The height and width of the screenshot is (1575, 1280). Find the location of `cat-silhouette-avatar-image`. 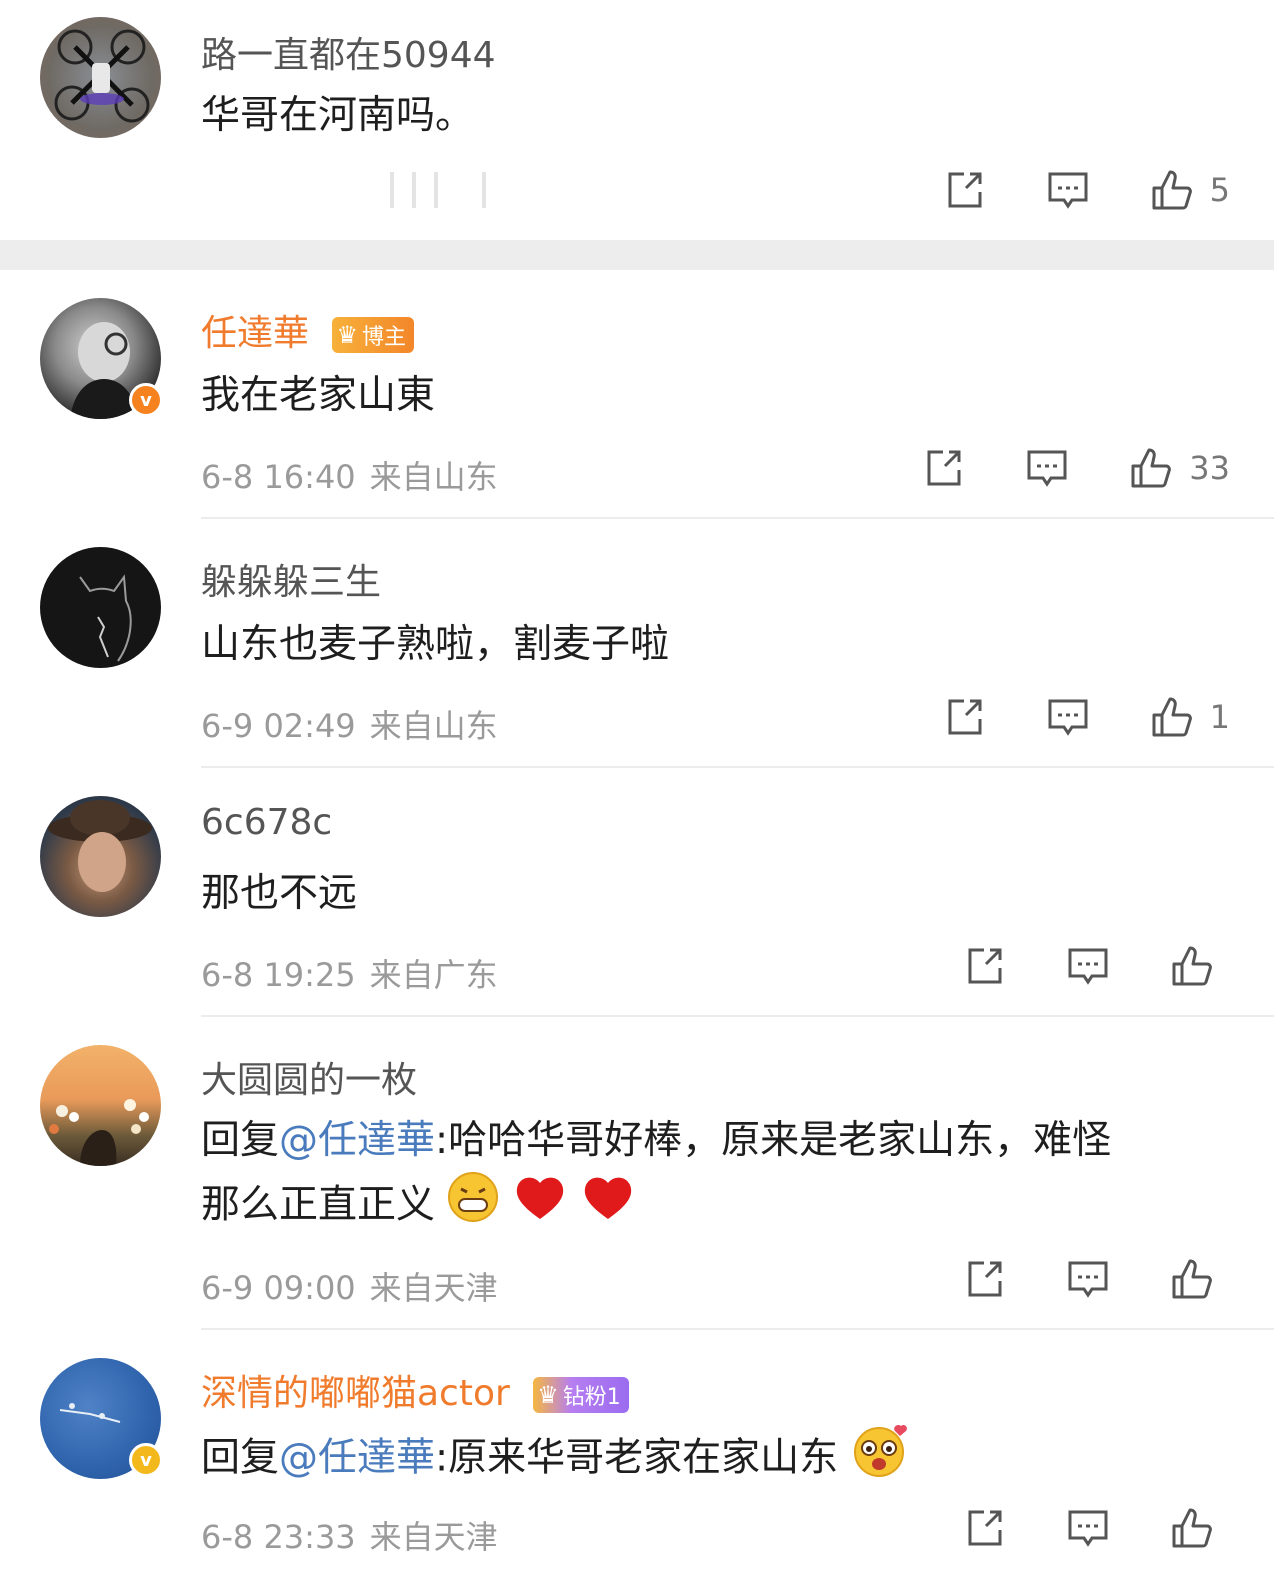

cat-silhouette-avatar-image is located at coordinates (105, 618).